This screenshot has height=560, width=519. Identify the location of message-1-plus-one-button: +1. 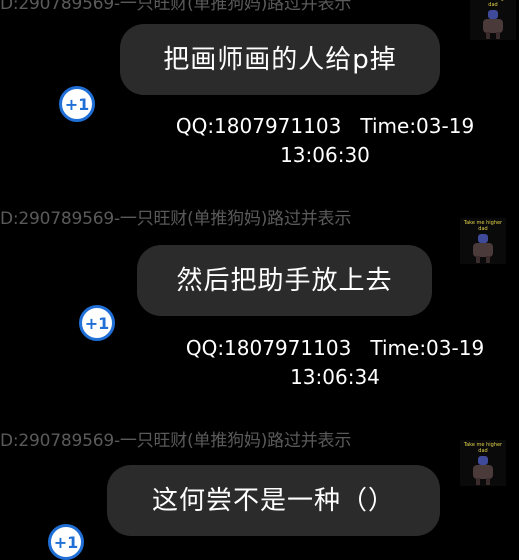
(77, 104).